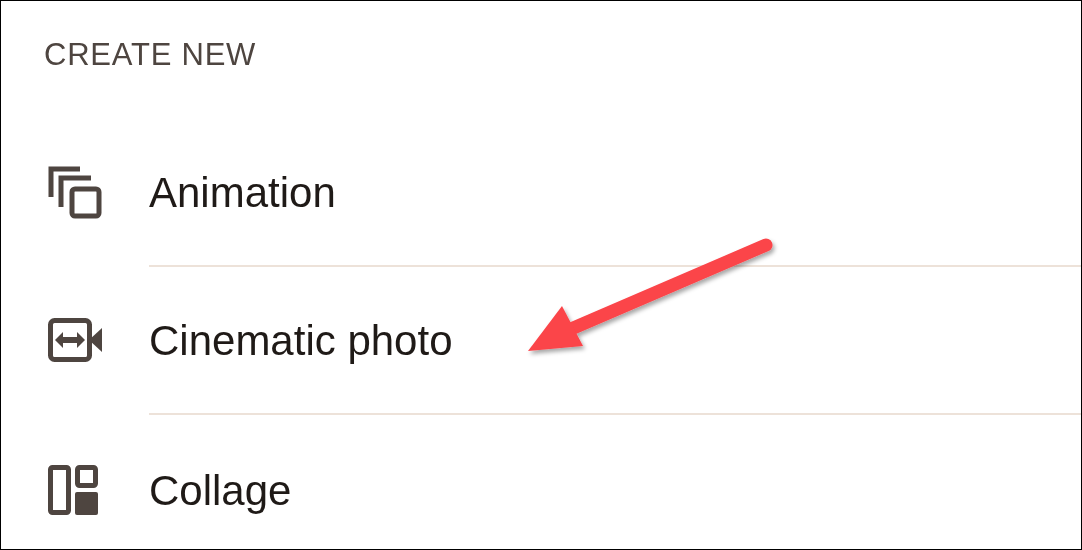 Image resolution: width=1082 pixels, height=550 pixels. Describe the element at coordinates (150, 54) in the screenshot. I see `section-title: CREATE NEW` at that location.